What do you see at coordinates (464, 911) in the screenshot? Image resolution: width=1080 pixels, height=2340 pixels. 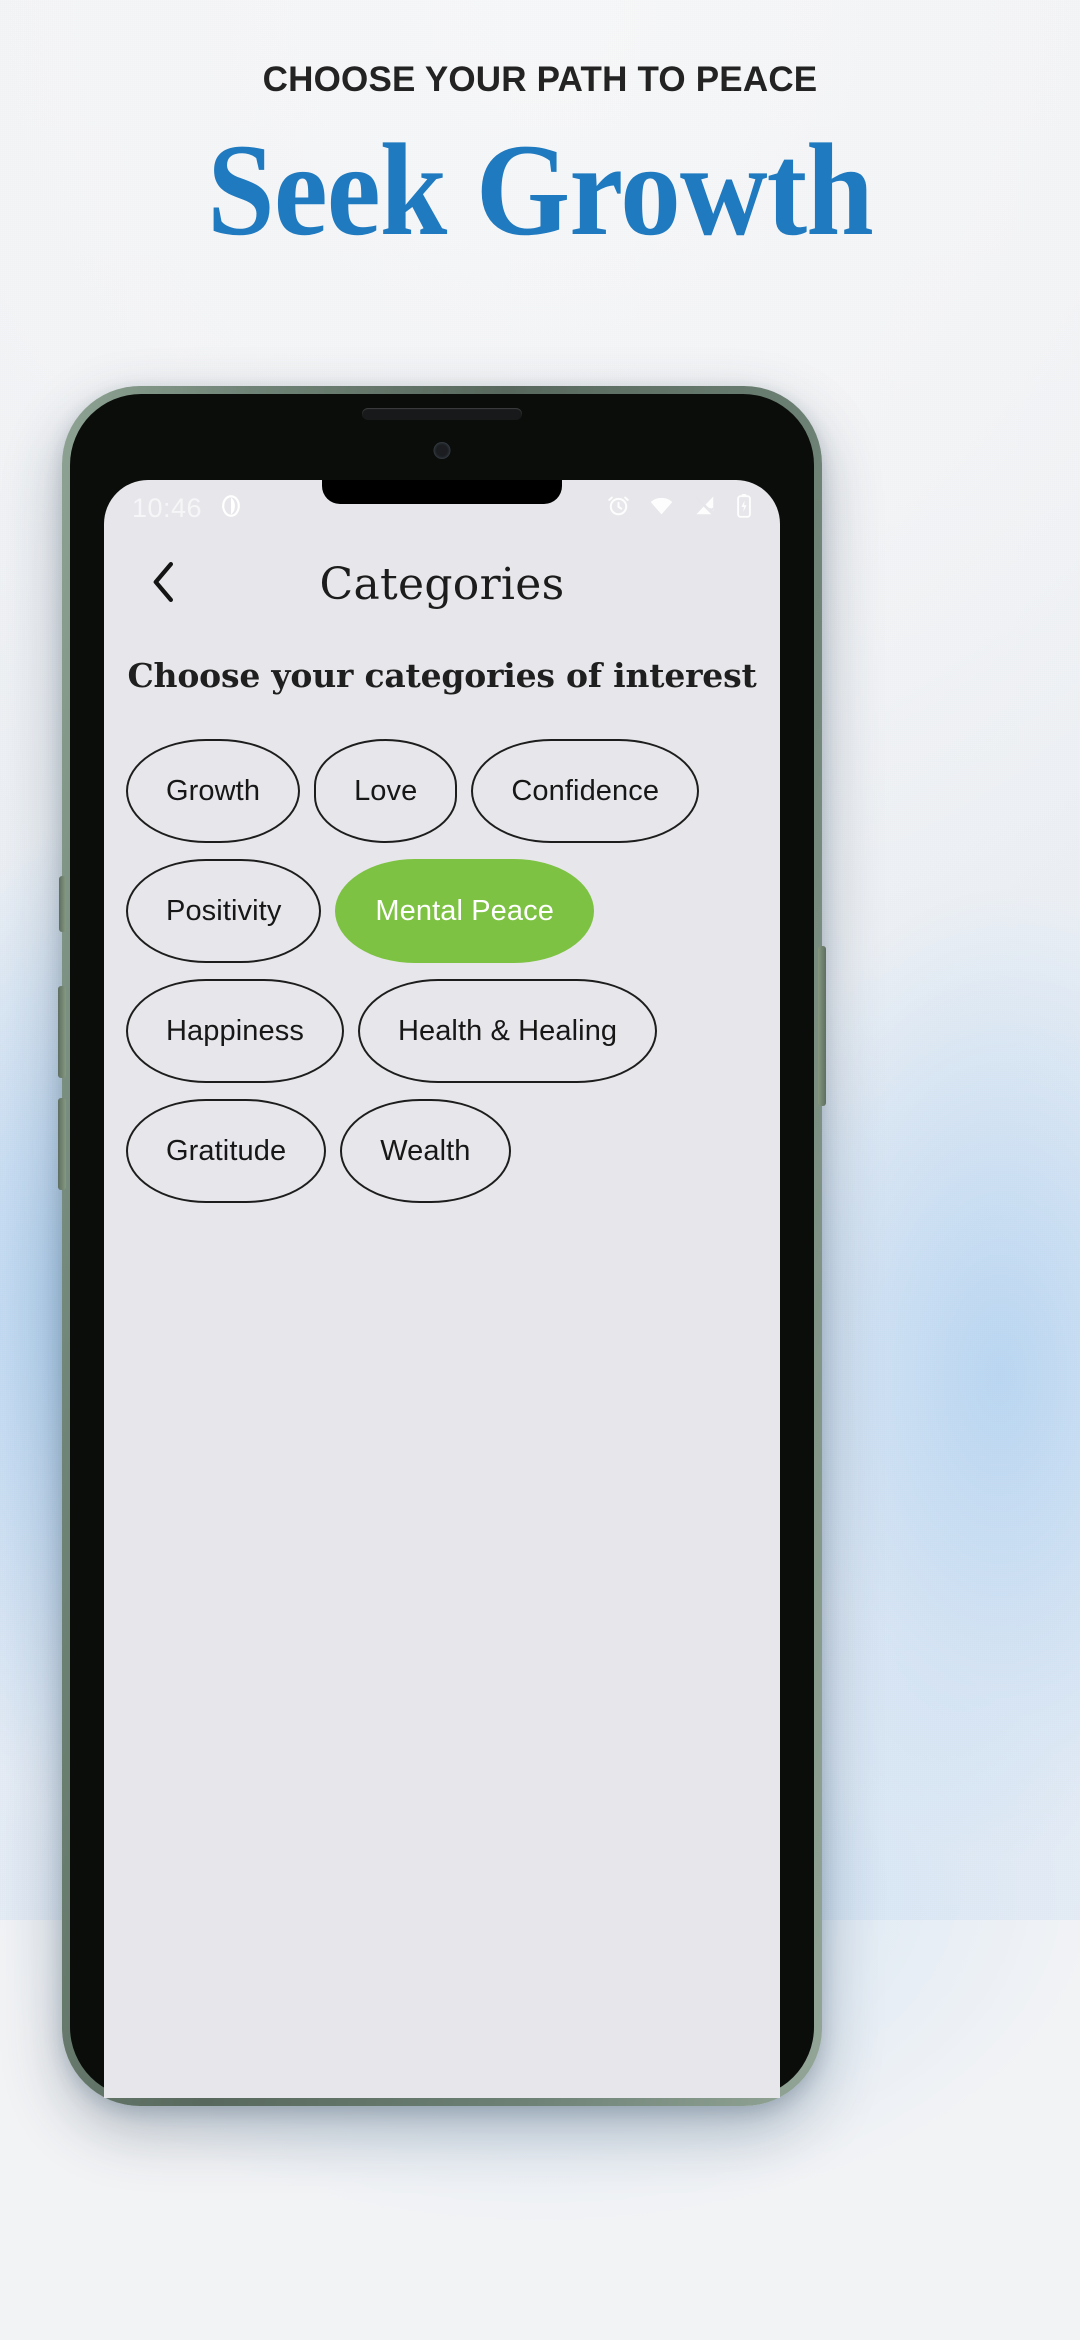 I see `category-chip-selected: Mental Peace` at bounding box center [464, 911].